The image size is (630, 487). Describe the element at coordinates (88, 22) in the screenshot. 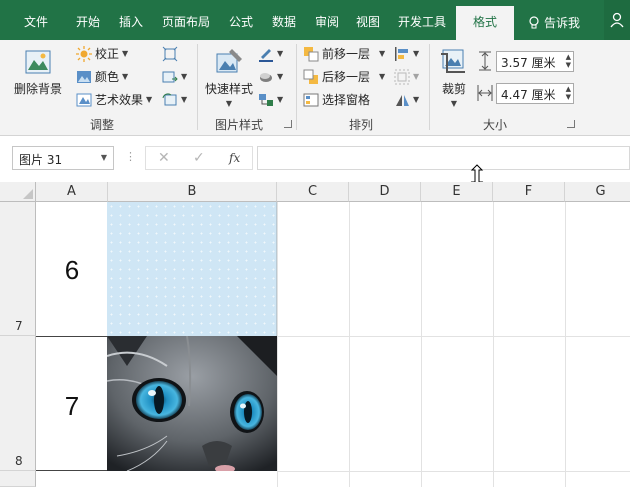

I see `tab-home: 开始` at that location.